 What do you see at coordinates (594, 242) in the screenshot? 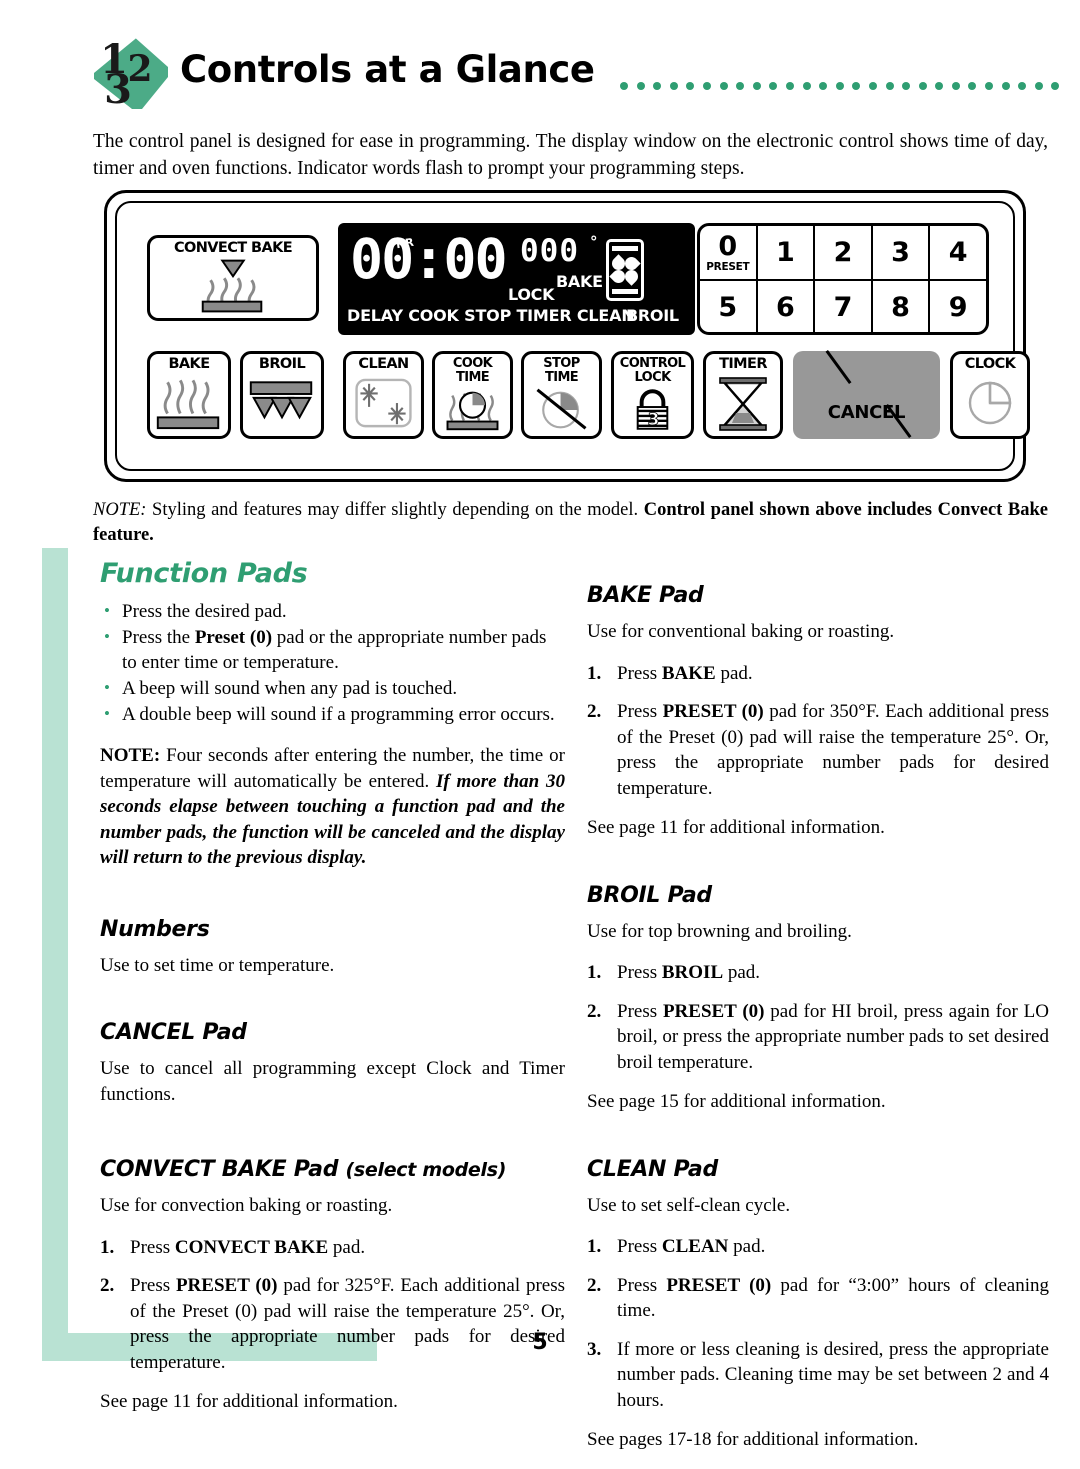
I see `display-degree-symbol: °` at bounding box center [594, 242].